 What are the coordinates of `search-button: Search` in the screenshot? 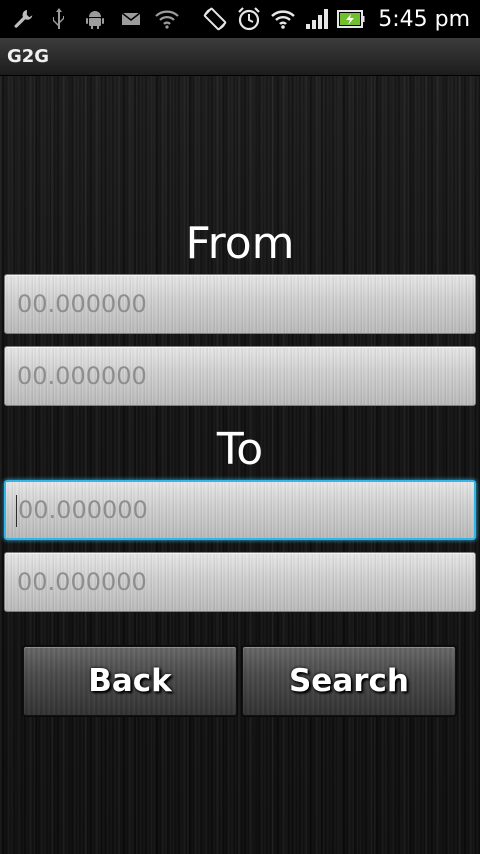 It's located at (349, 681).